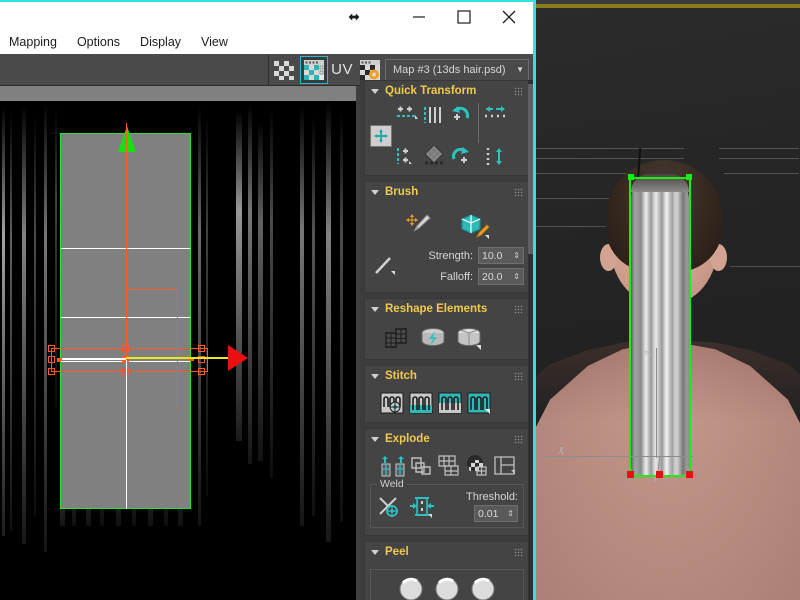 This screenshot has height=600, width=800. I want to click on rollout-header-explode: Explode, so click(447, 439).